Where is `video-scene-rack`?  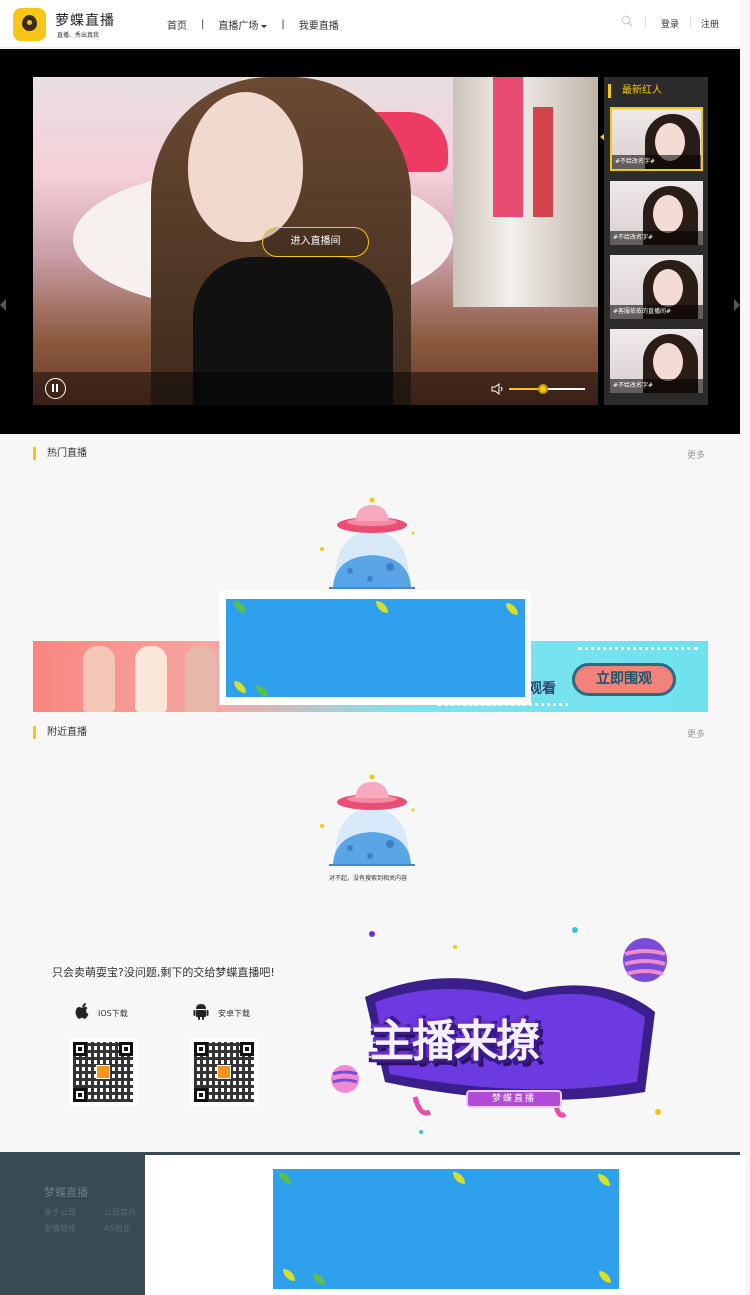 video-scene-rack is located at coordinates (525, 192).